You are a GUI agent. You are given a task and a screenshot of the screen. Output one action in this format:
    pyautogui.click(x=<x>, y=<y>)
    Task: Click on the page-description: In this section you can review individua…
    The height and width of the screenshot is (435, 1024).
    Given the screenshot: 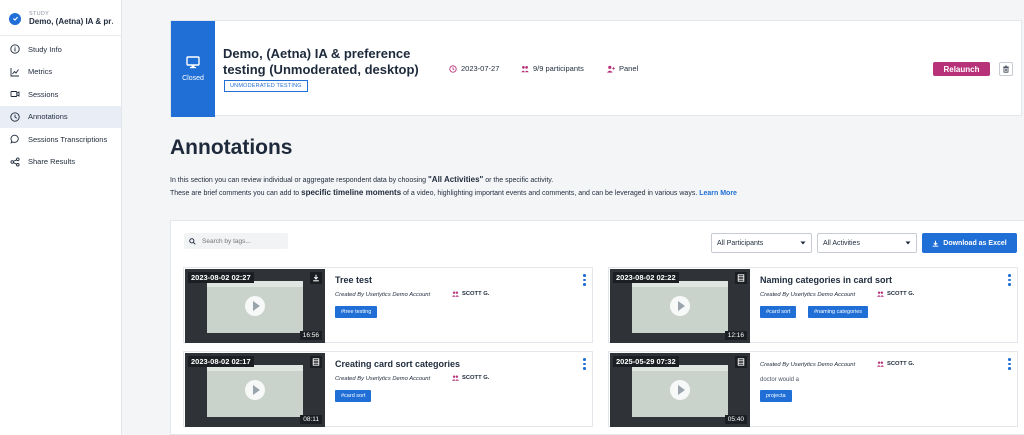 What is the action you would take?
    pyautogui.click(x=520, y=187)
    